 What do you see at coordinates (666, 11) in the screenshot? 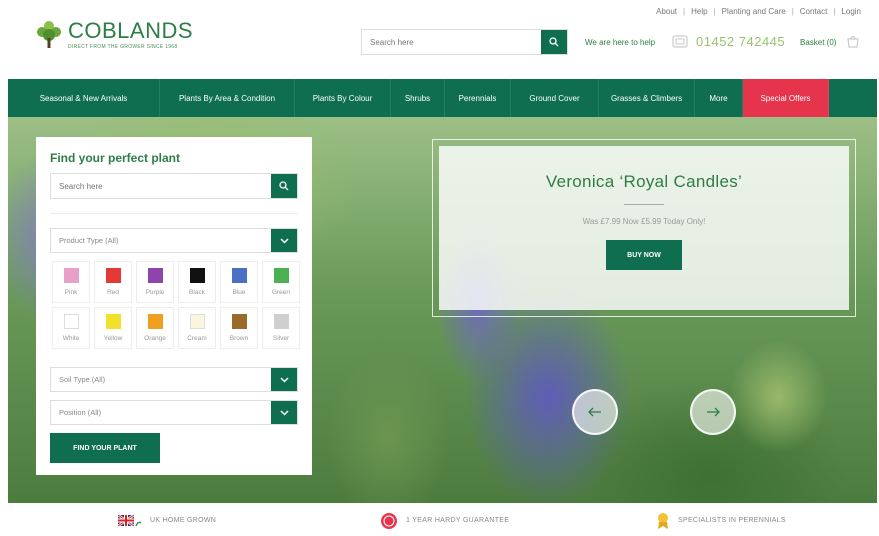
I see `about-link: About` at bounding box center [666, 11].